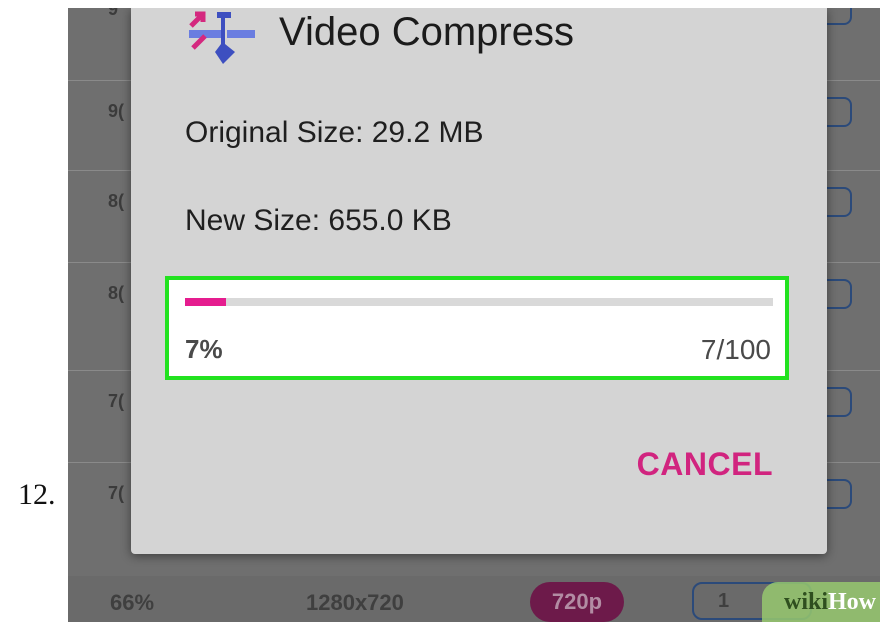 The image size is (880, 622). What do you see at coordinates (116, 111) in the screenshot?
I see `row-value: 9(` at bounding box center [116, 111].